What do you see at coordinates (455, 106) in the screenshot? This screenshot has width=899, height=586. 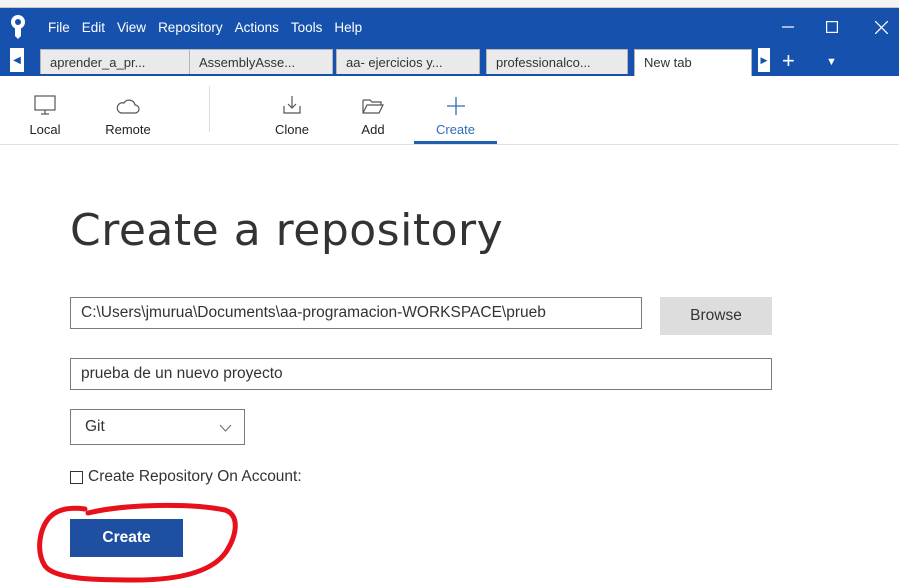 I see `plus-icon` at bounding box center [455, 106].